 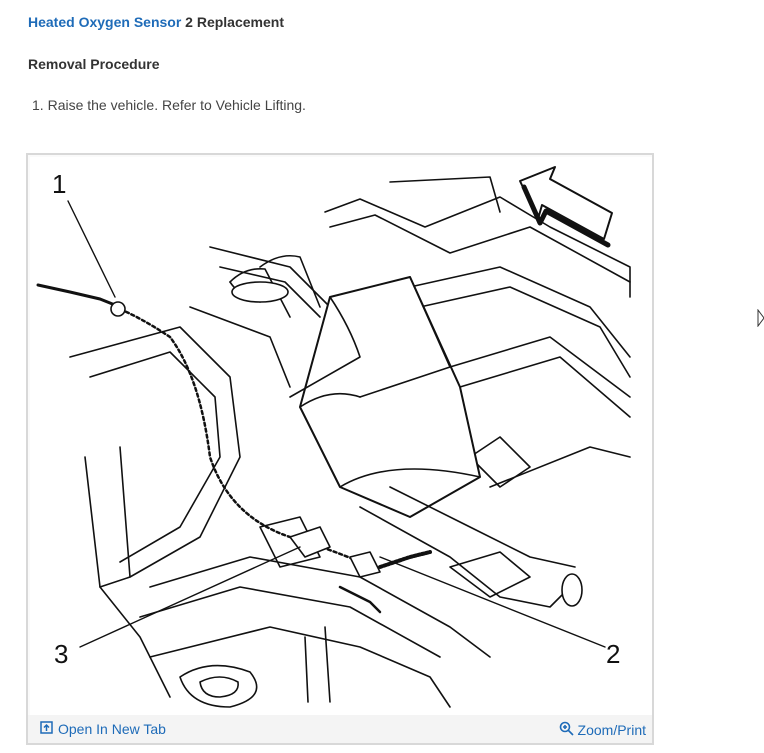 What do you see at coordinates (611, 730) in the screenshot?
I see `zoom-print-label: Zoom/Print` at bounding box center [611, 730].